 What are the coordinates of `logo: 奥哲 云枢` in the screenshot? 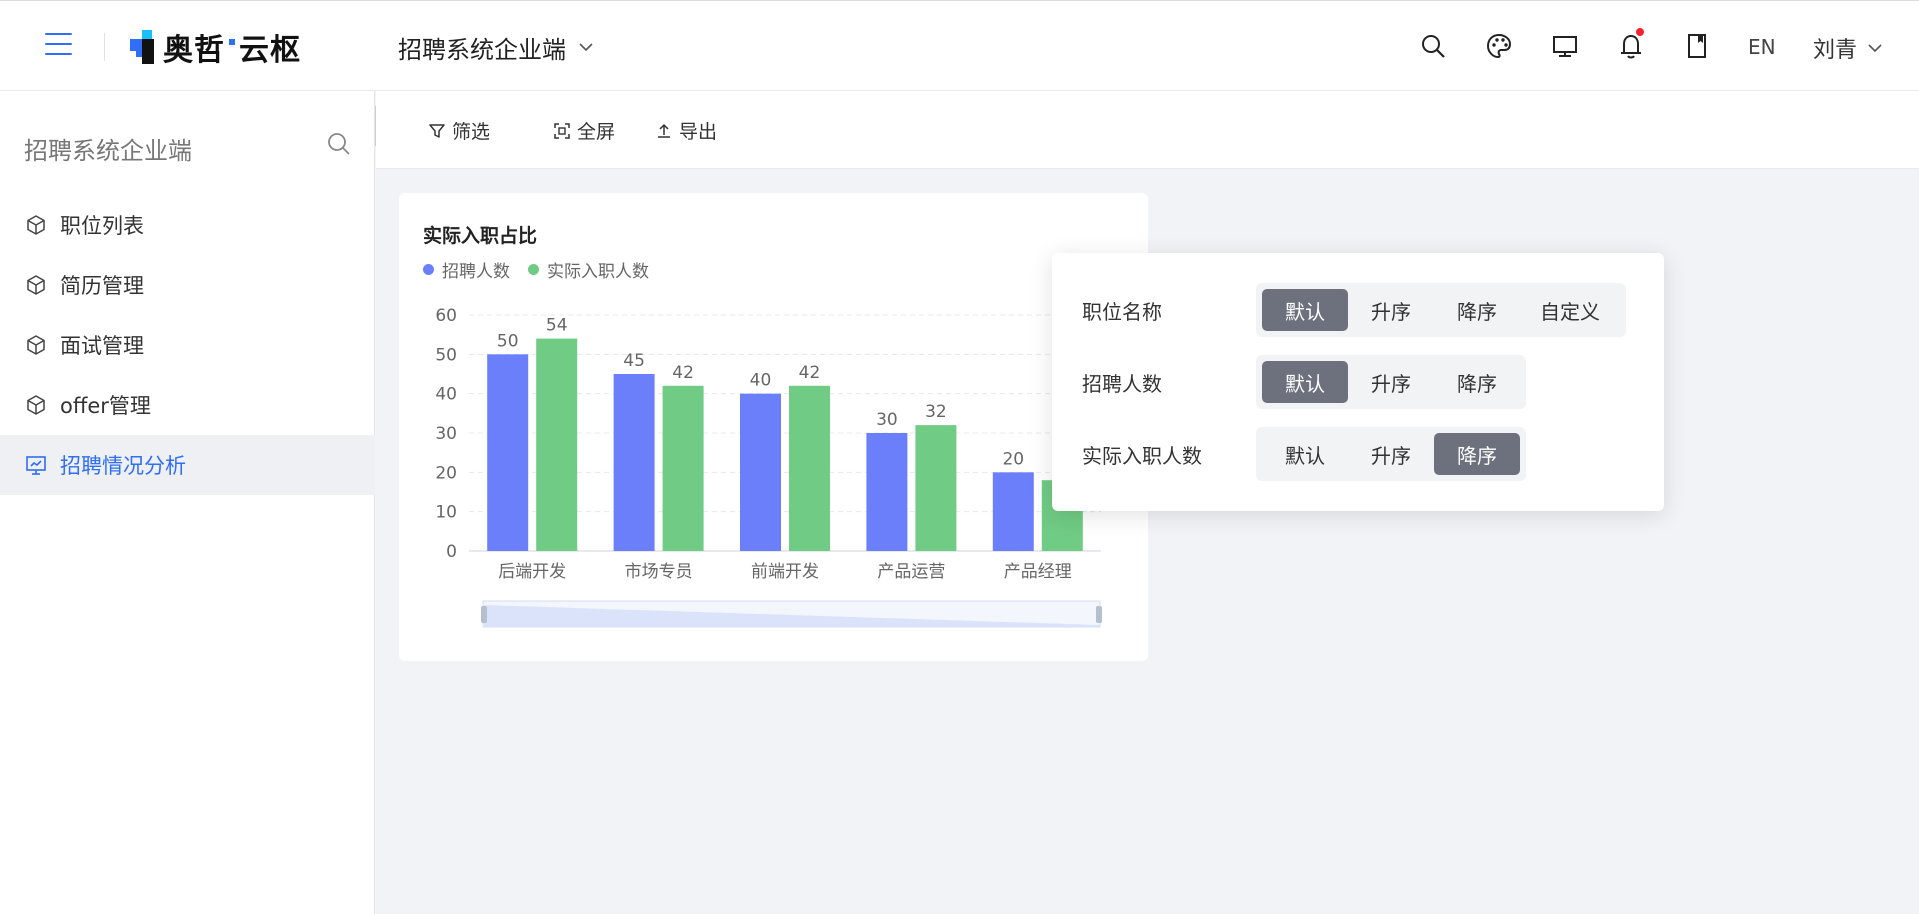 It's located at (215, 47).